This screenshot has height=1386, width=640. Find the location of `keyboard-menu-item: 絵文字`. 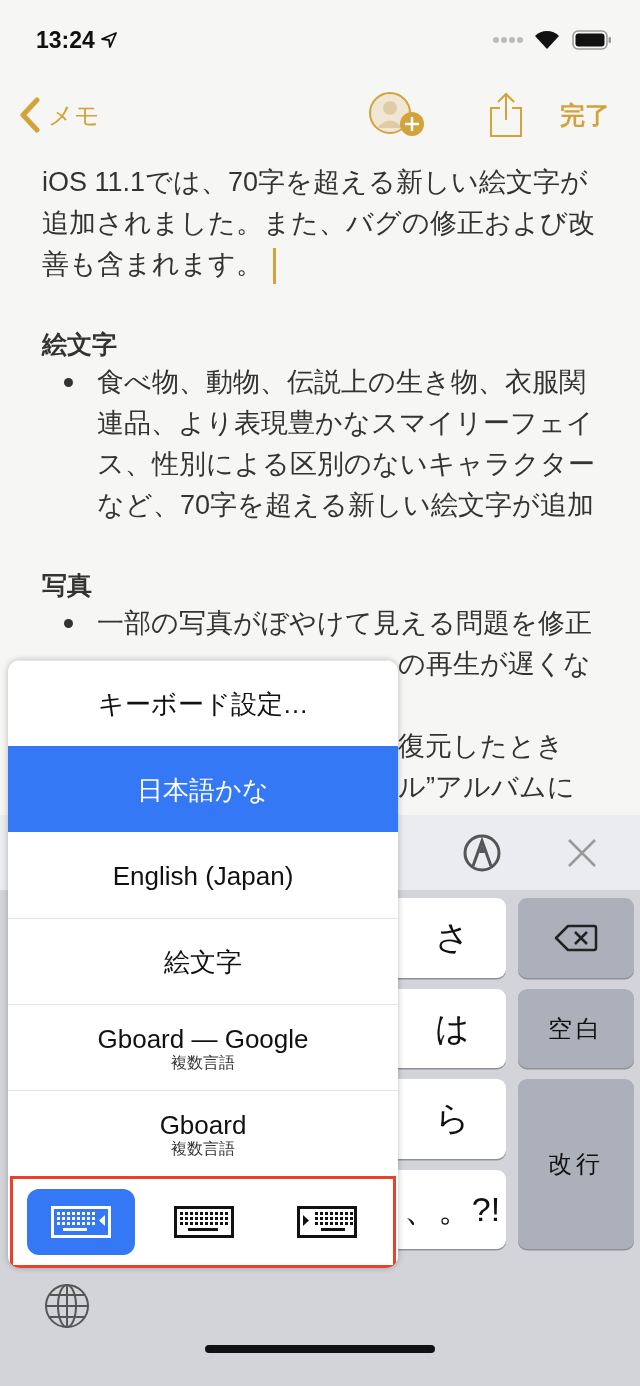

keyboard-menu-item: 絵文字 is located at coordinates (203, 961).